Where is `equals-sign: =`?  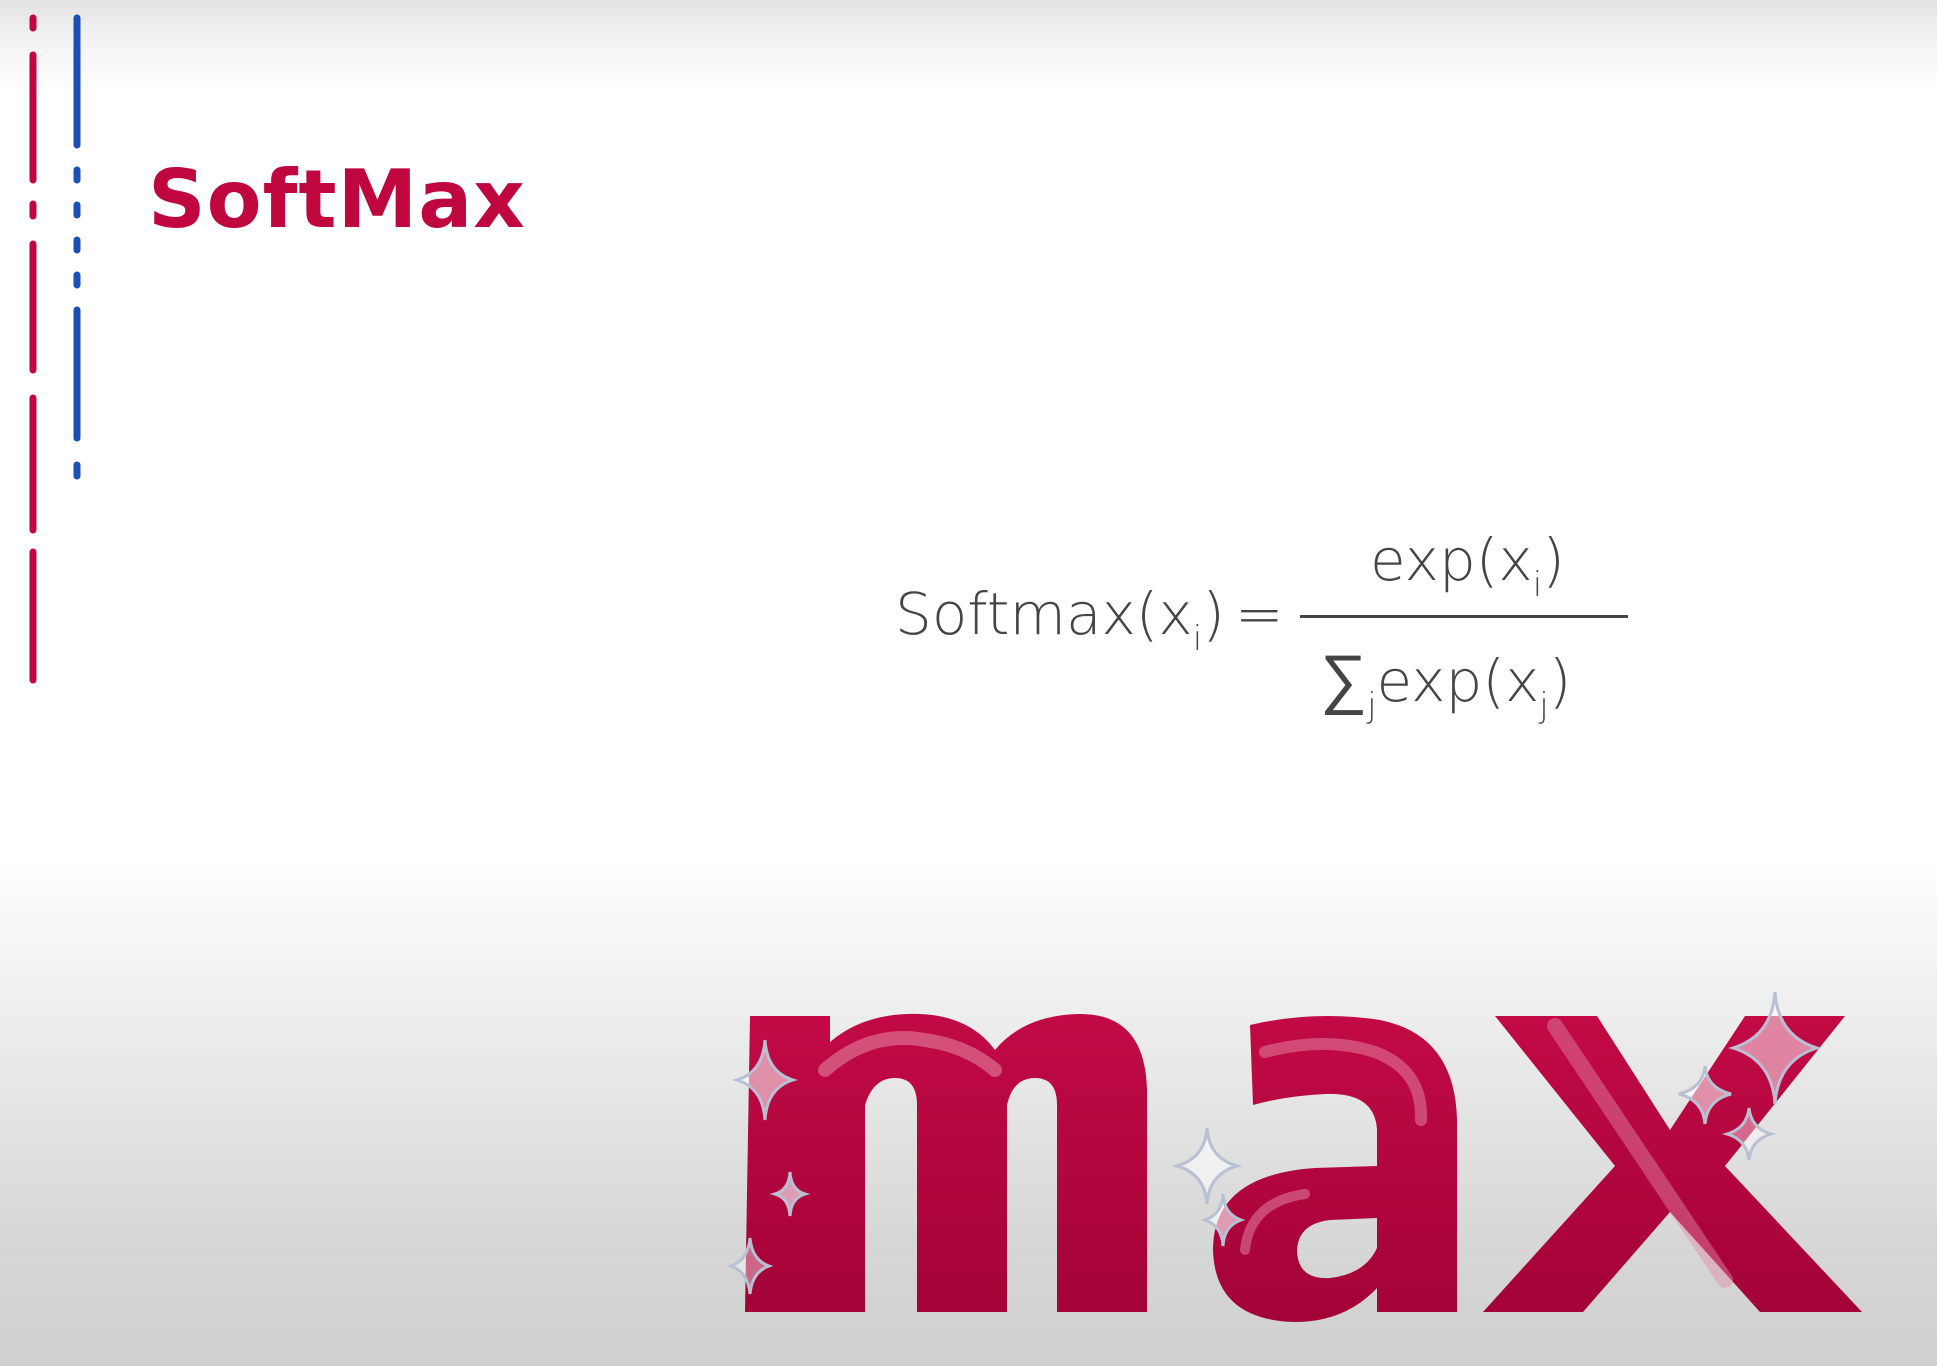
equals-sign: = is located at coordinates (1259, 614).